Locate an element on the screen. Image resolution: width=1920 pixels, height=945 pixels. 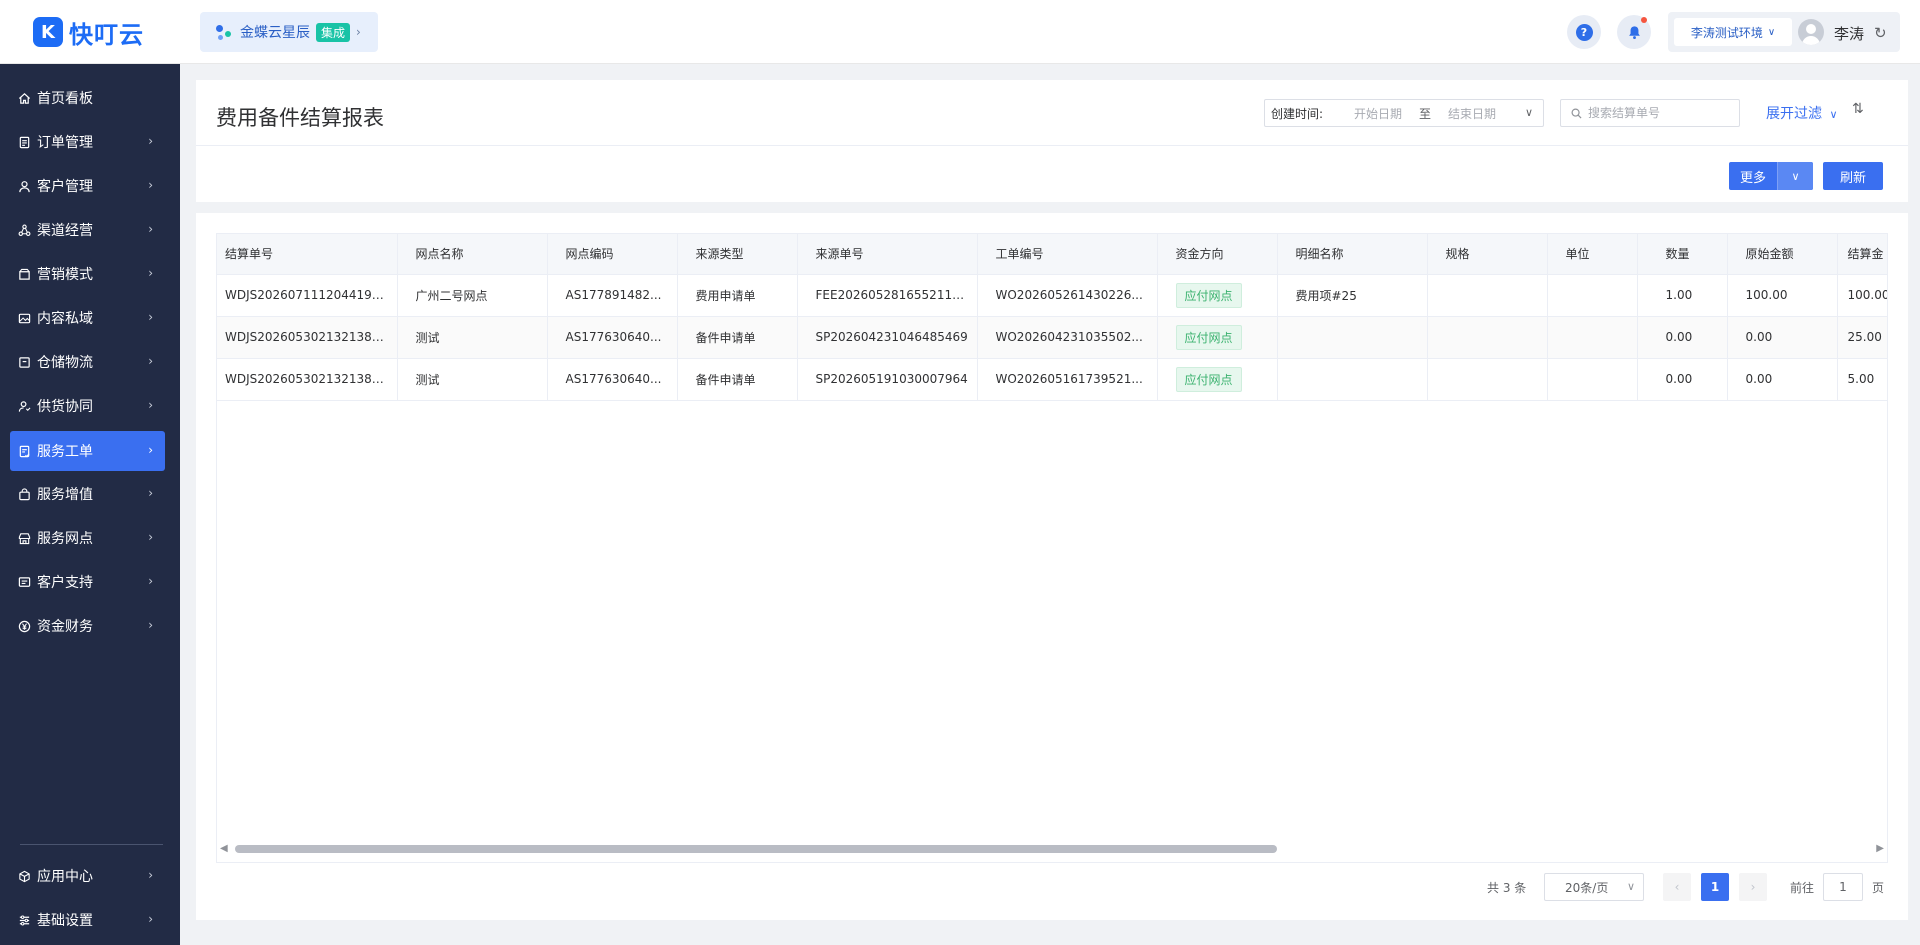
date-range-label: 创建时间: is located at coordinates (1297, 113).